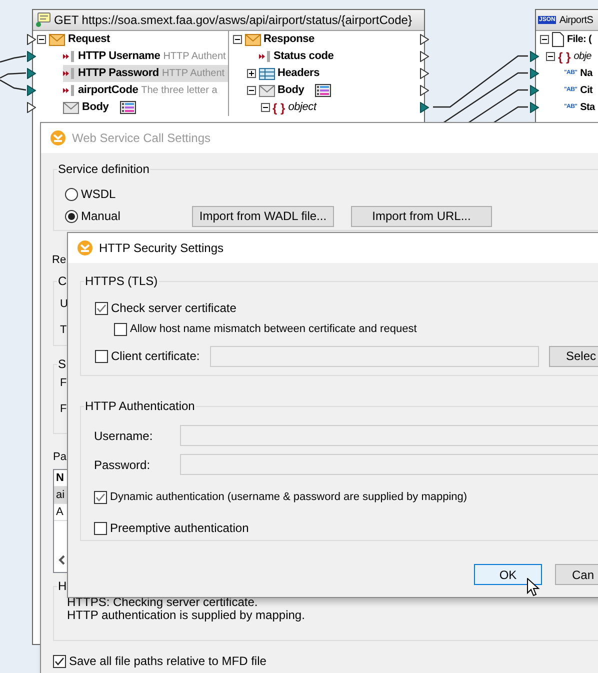 The height and width of the screenshot is (673, 598). Describe the element at coordinates (579, 40) in the screenshot. I see `node-label: File: (` at that location.